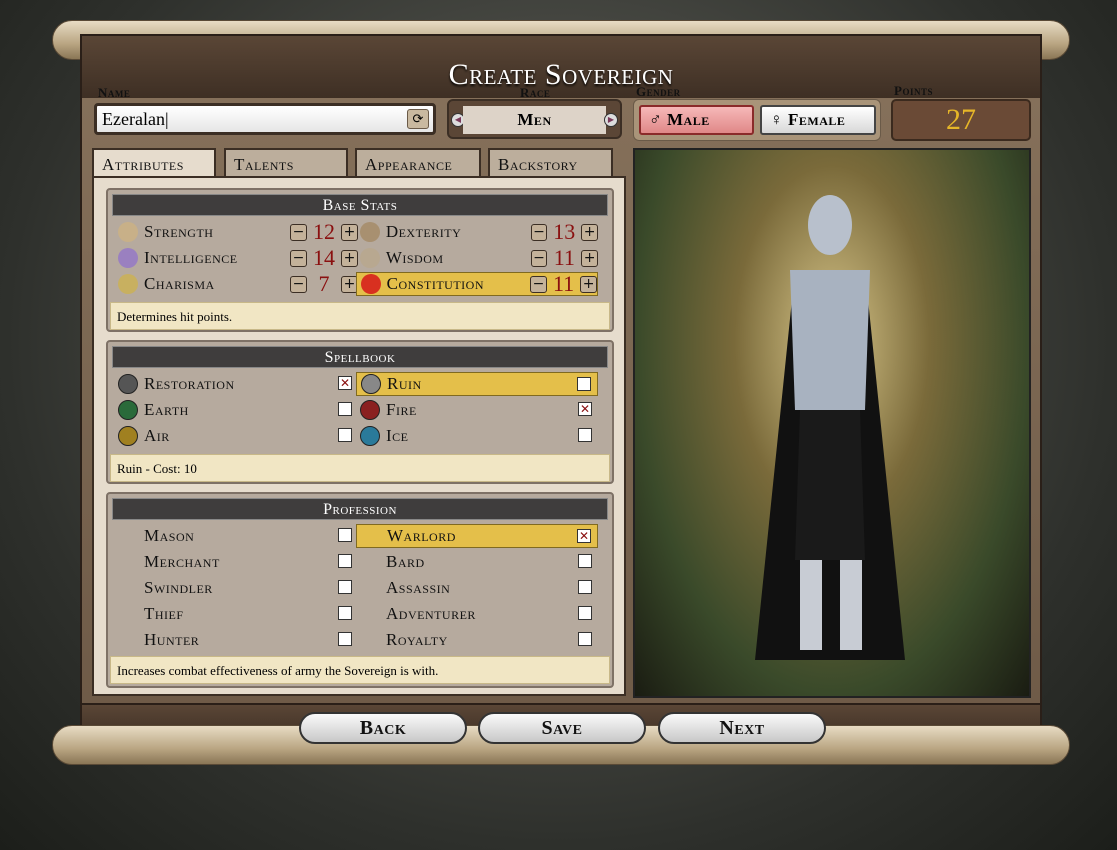  I want to click on tab-appearance: Appearance, so click(418, 163).